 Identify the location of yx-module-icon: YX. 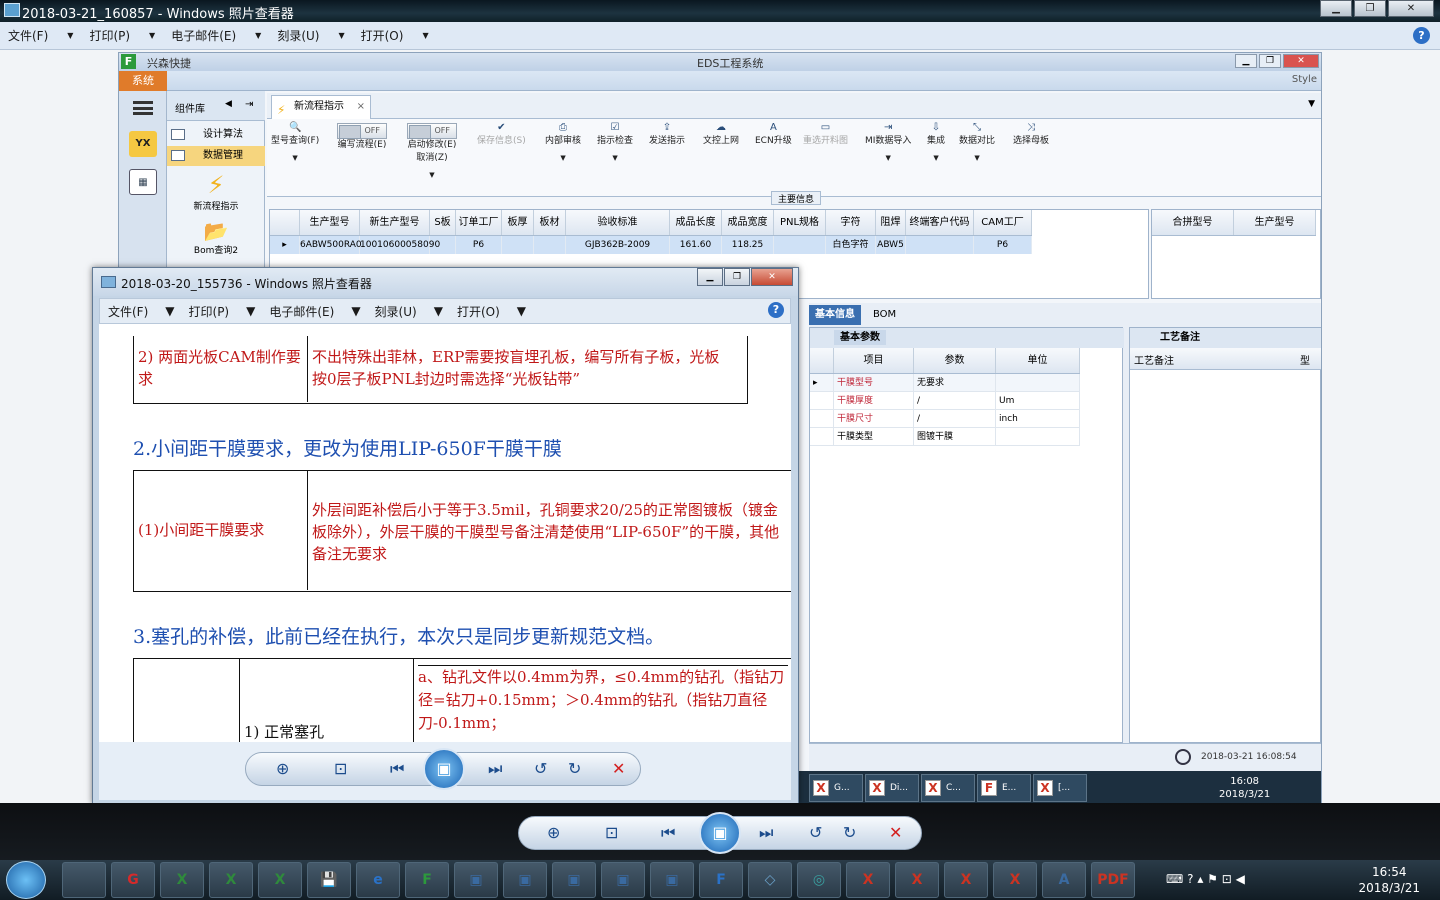
(143, 144).